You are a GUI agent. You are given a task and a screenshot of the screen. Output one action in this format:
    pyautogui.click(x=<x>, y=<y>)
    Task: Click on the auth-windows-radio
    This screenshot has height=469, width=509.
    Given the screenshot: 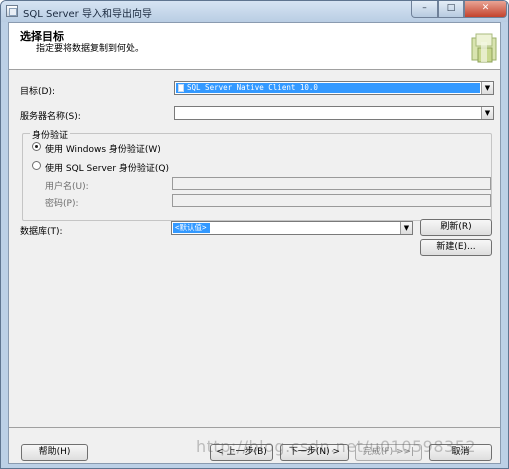 What is the action you would take?
    pyautogui.click(x=36, y=146)
    